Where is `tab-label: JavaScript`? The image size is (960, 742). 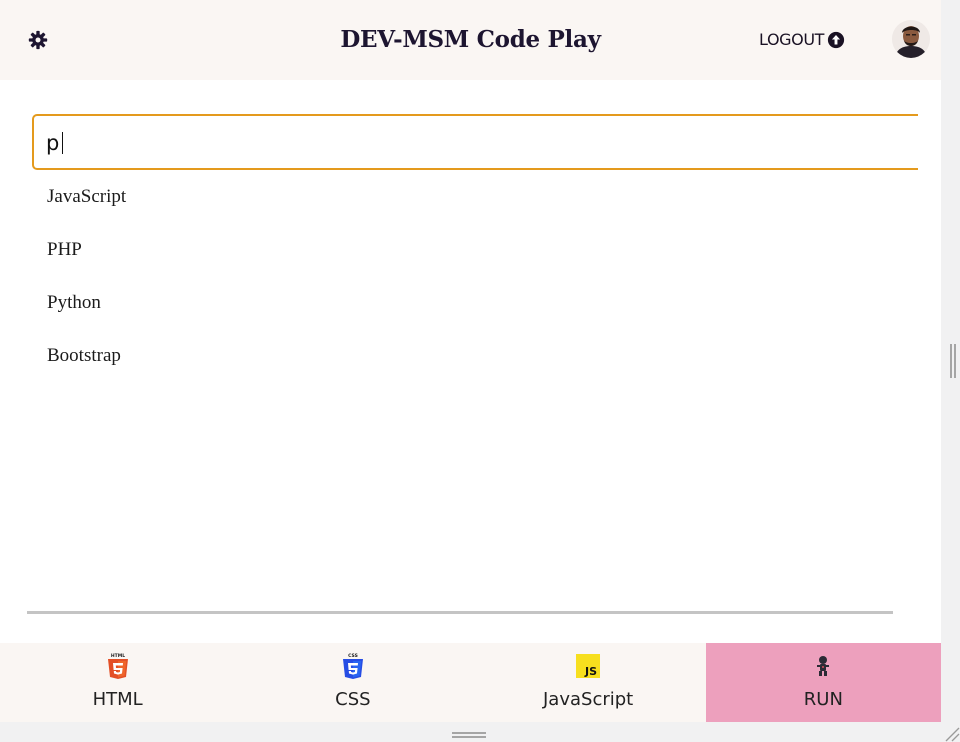
tab-label: JavaScript is located at coordinates (588, 699).